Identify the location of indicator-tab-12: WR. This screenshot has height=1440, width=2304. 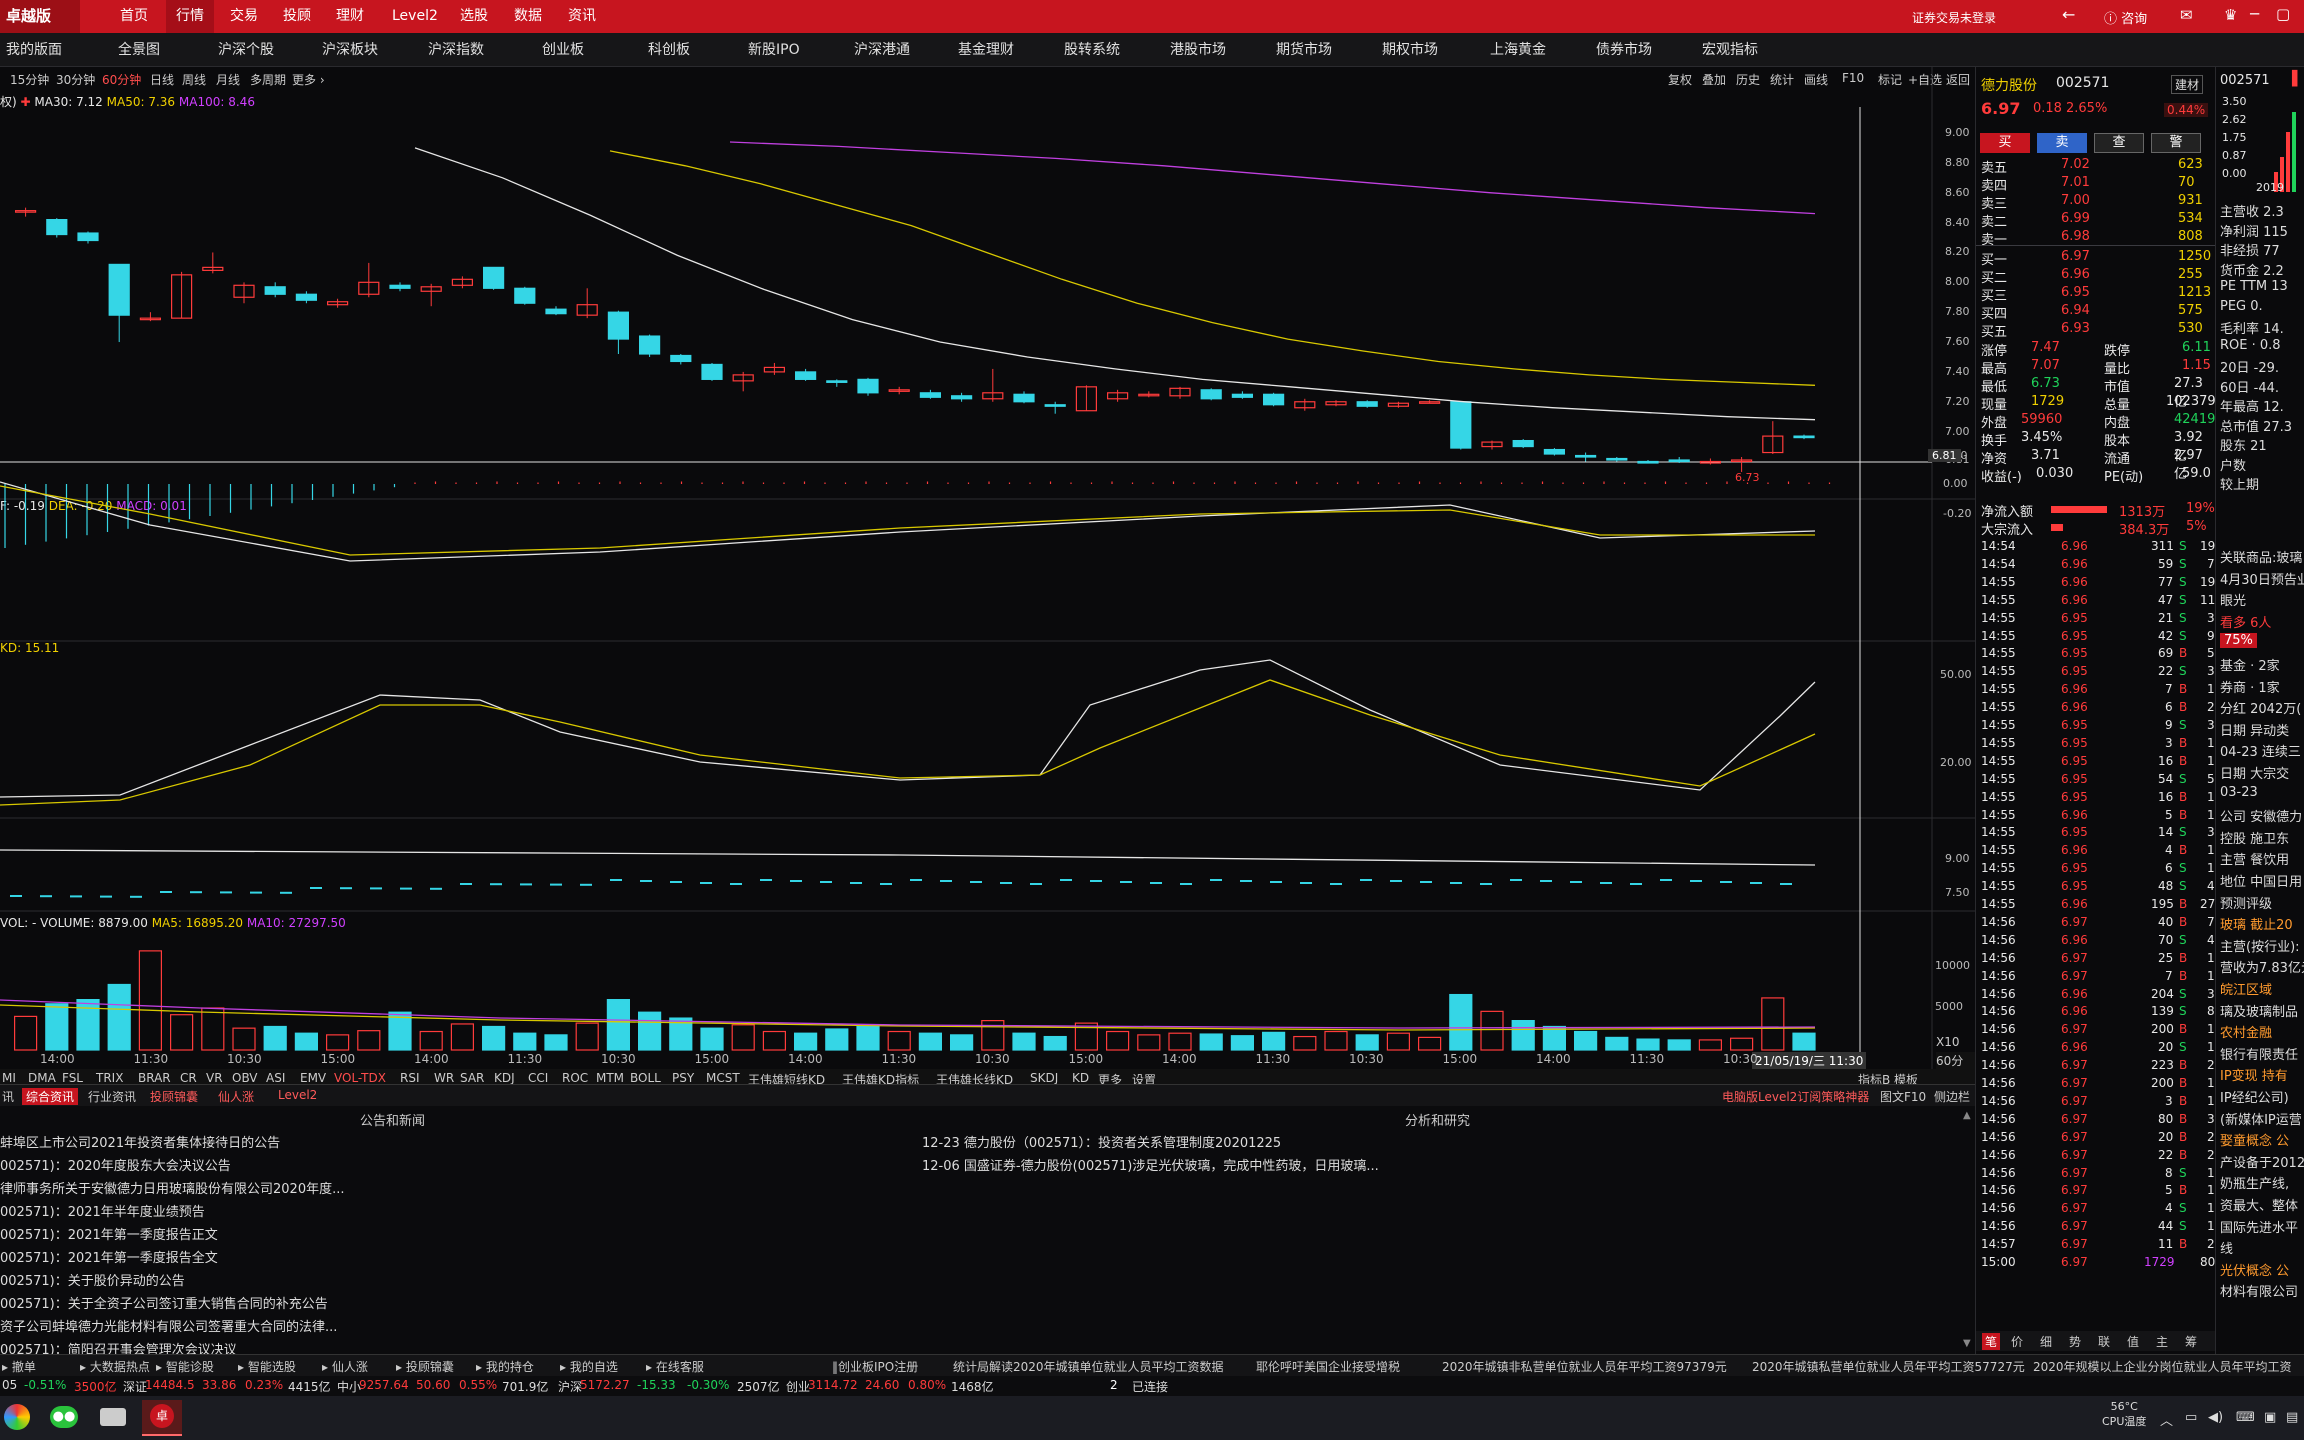
(444, 1078).